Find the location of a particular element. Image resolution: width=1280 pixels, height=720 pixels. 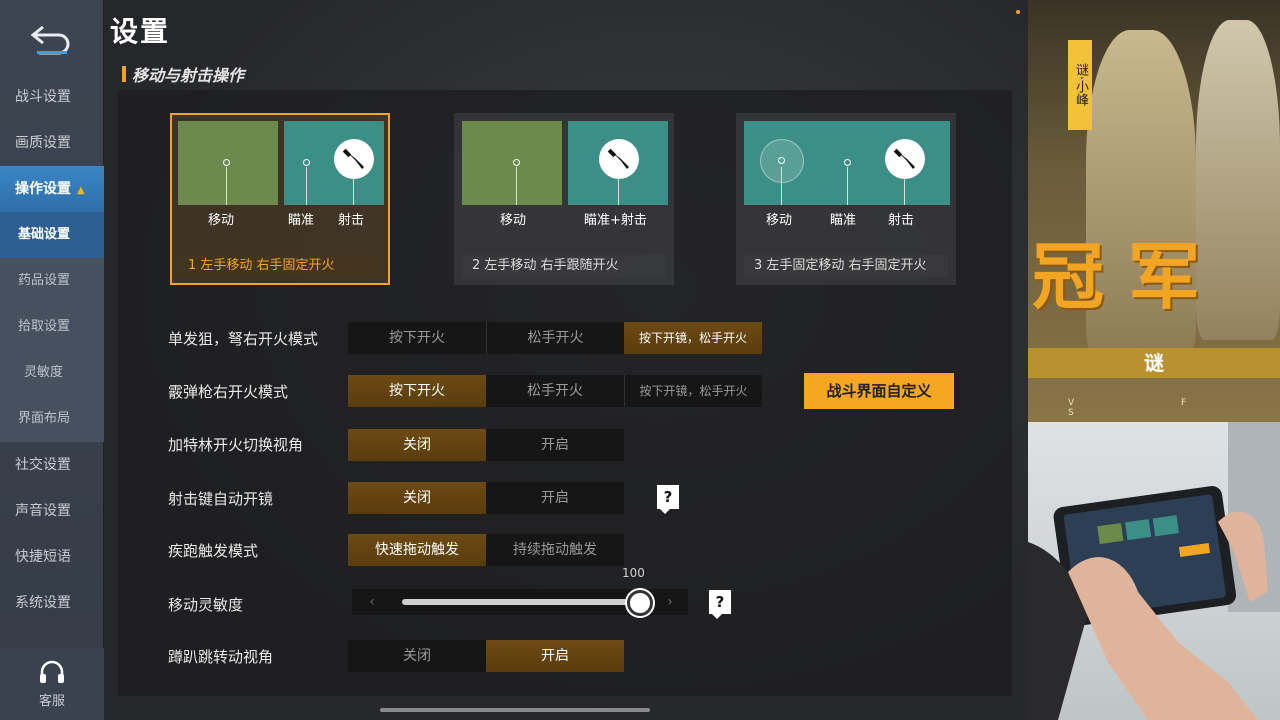

crouch-option-on: 开启 is located at coordinates (555, 656).